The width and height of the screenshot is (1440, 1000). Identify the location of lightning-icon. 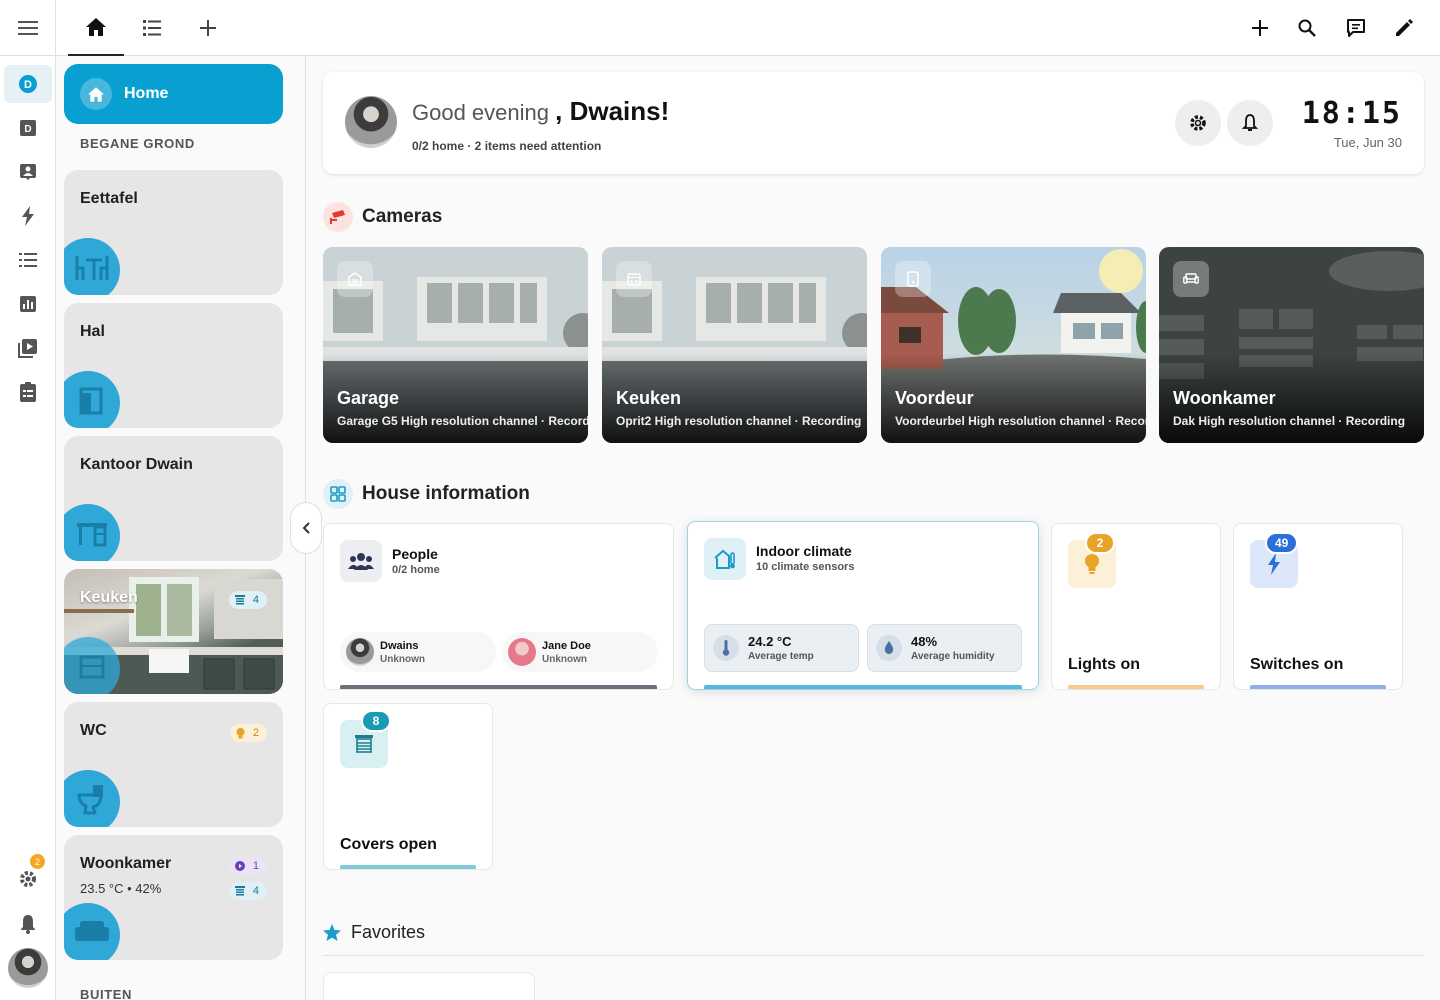
(28, 216).